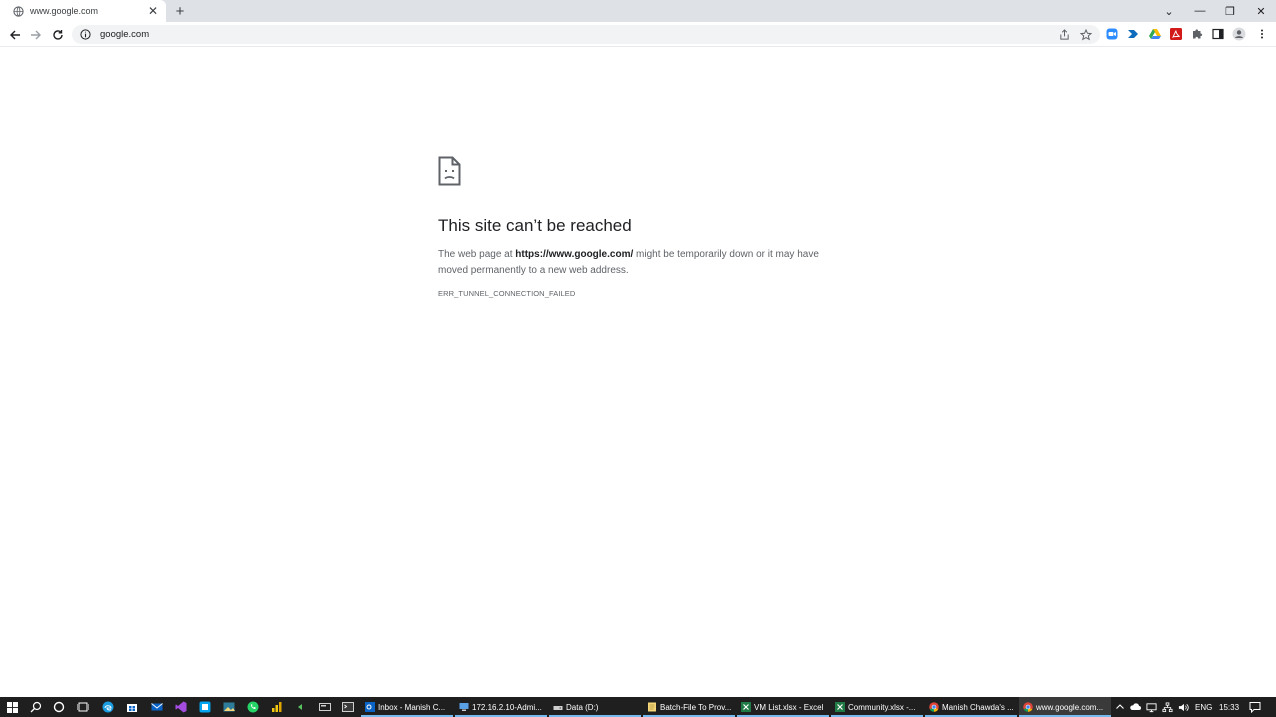 The width and height of the screenshot is (1276, 717). Describe the element at coordinates (652, 707) in the screenshot. I see `notepad-icon` at that location.